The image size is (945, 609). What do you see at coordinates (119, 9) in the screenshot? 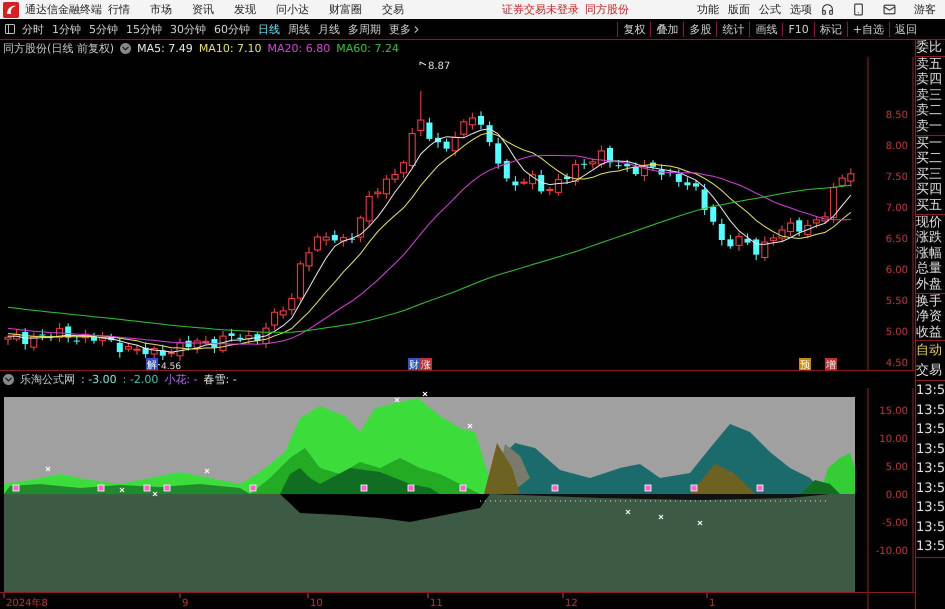
I see `menu-item: 行情` at bounding box center [119, 9].